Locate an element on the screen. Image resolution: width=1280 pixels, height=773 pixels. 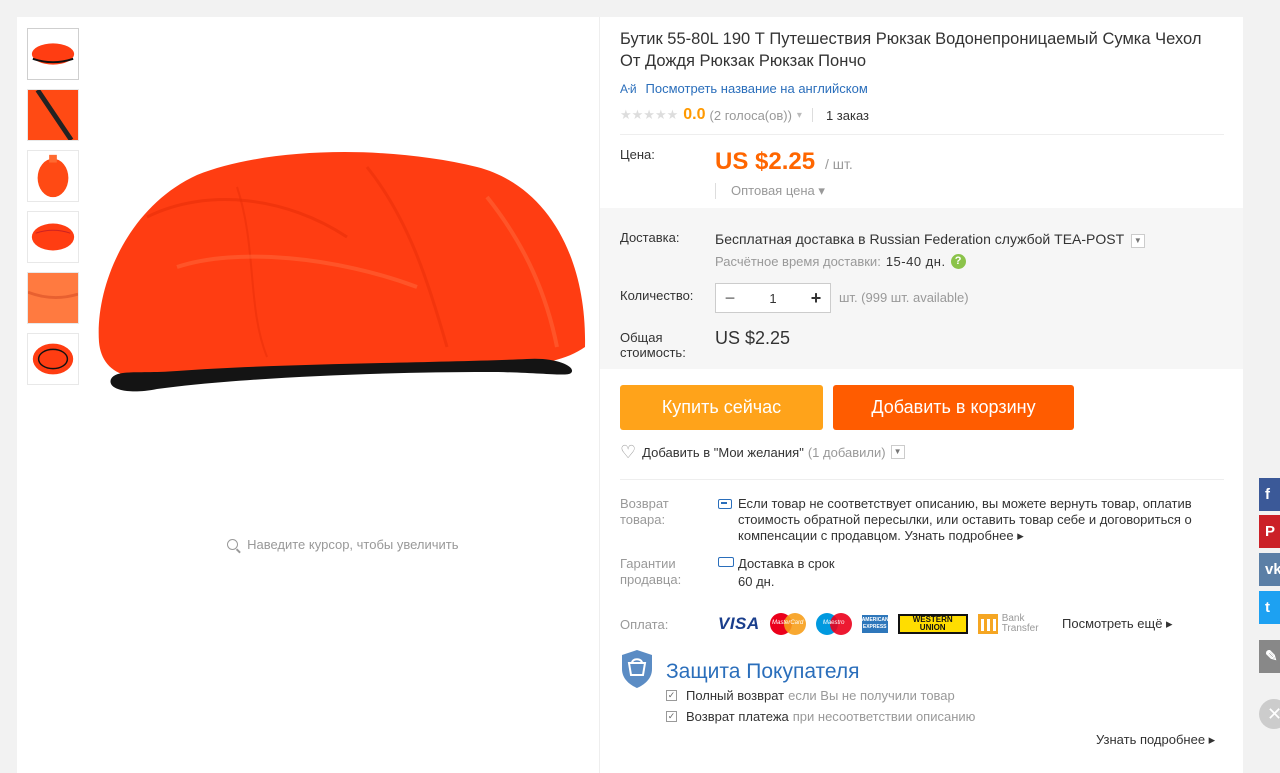
quantity-available: шт. (999 шт. available) is located at coordinates (904, 297).